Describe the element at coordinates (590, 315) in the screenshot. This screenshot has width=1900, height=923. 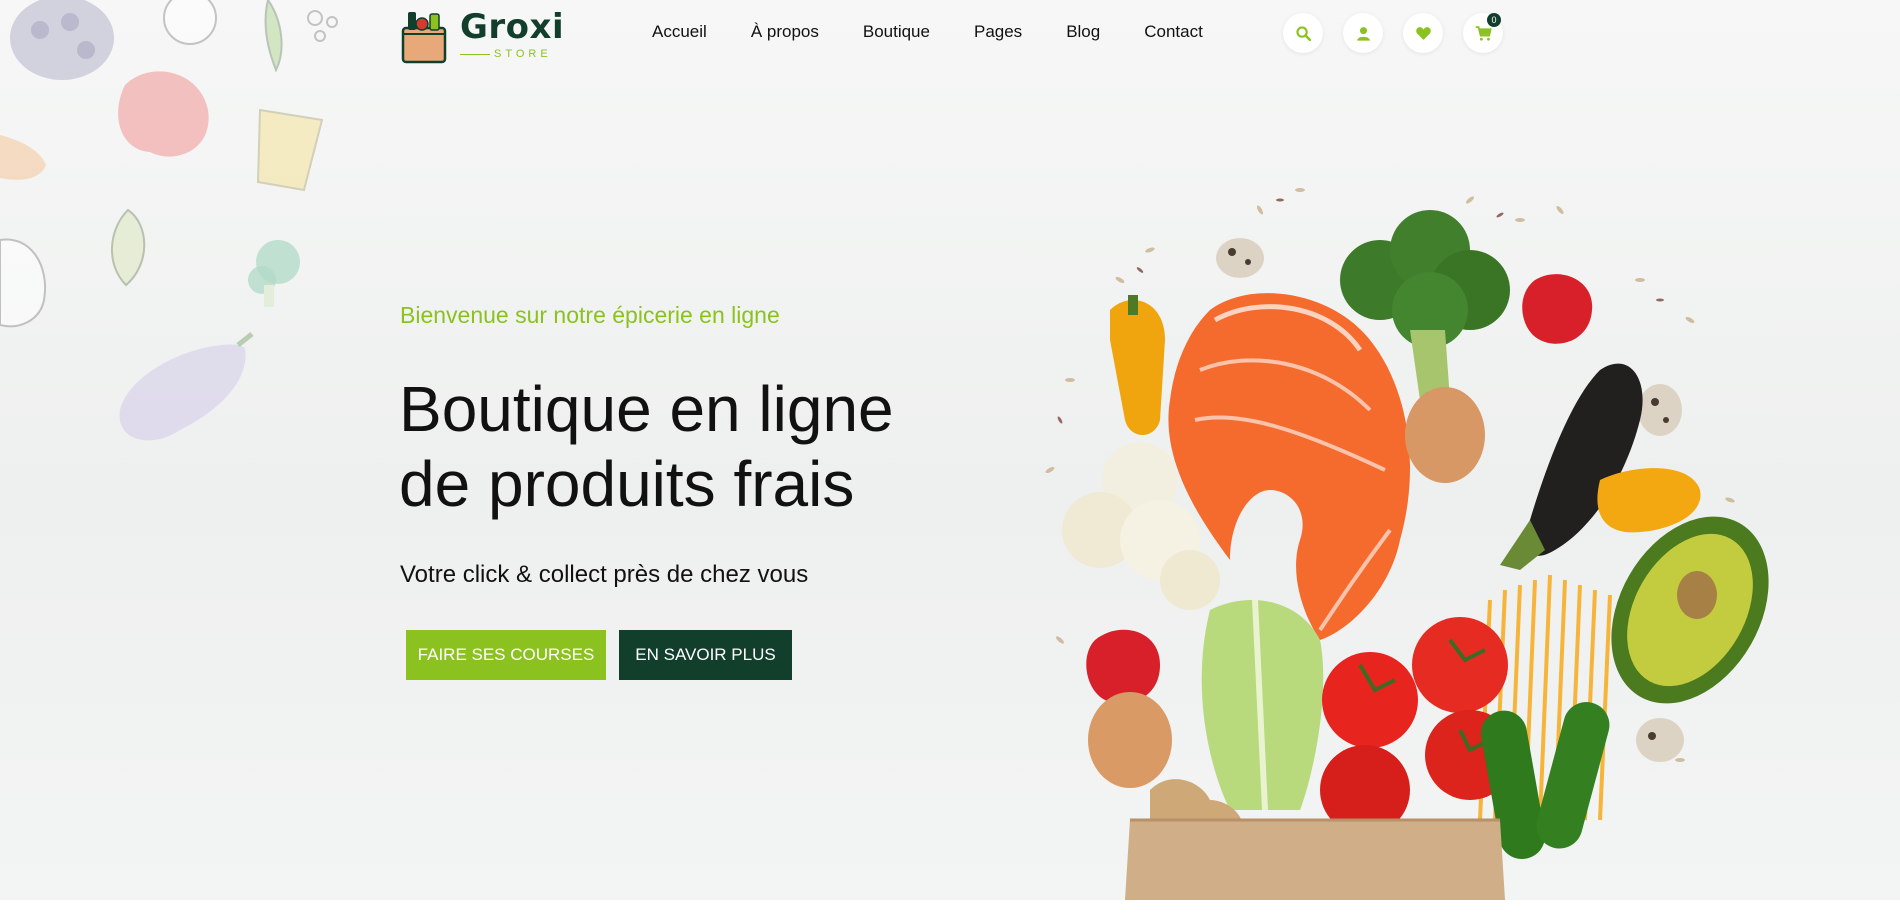
I see `hero-tagline: Bienvenue sur notre épicerie en ligne` at that location.